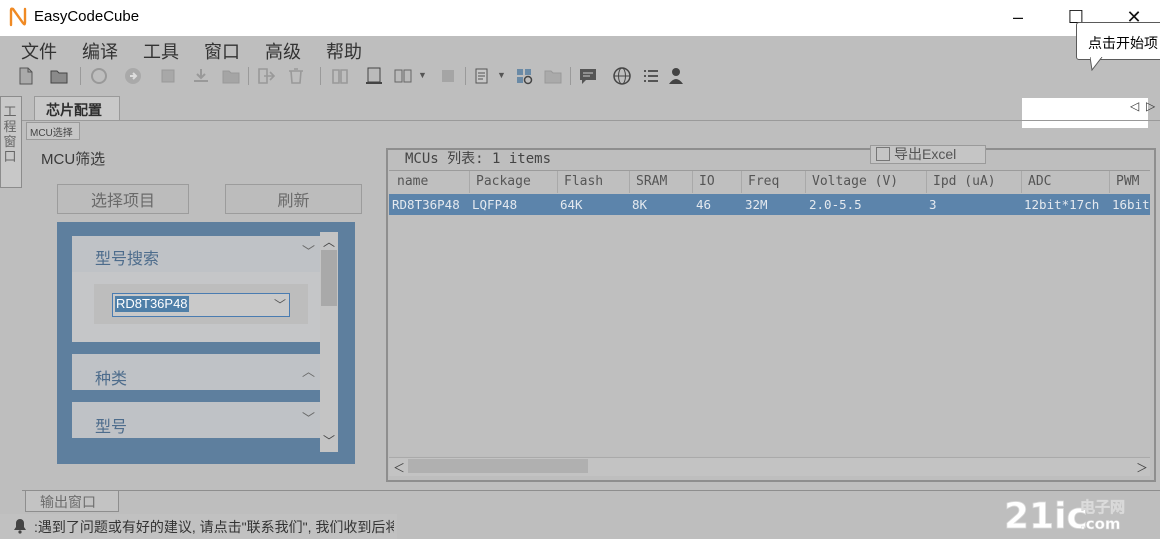  What do you see at coordinates (123, 199) in the screenshot?
I see `select-project-button: 选择项目` at bounding box center [123, 199].